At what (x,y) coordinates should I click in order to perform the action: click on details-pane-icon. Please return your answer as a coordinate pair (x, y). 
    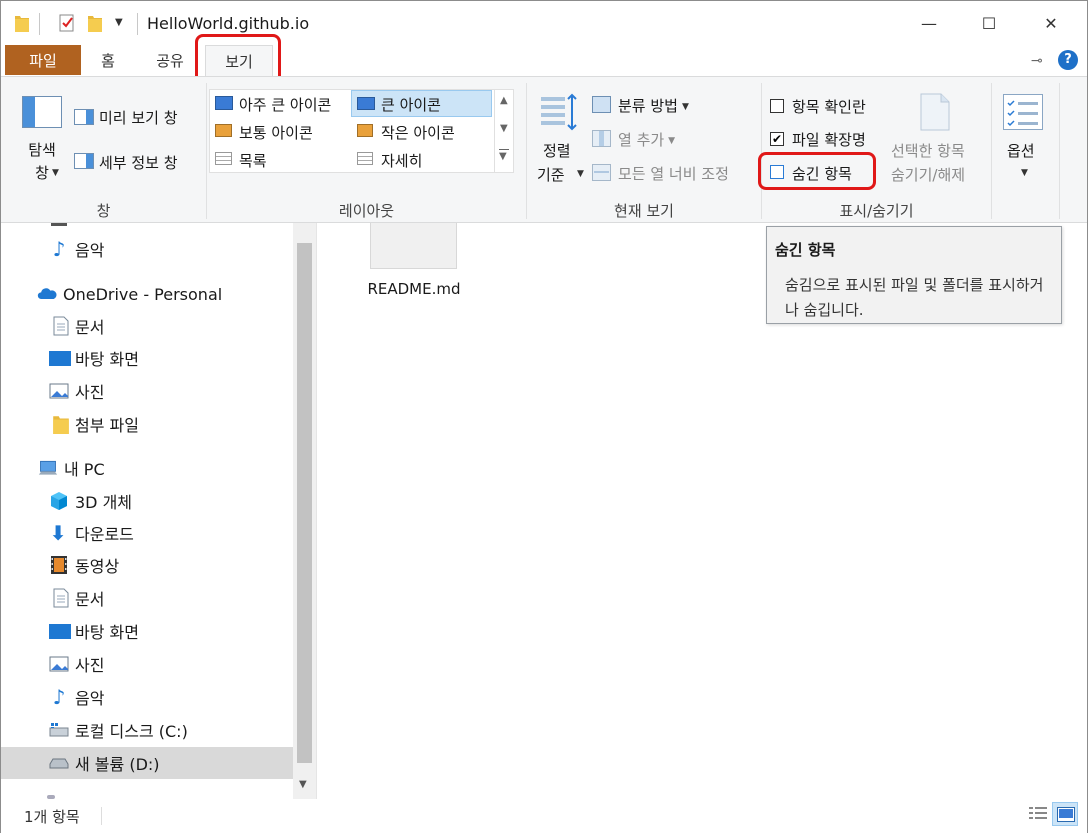
    Looking at the image, I should click on (84, 161).